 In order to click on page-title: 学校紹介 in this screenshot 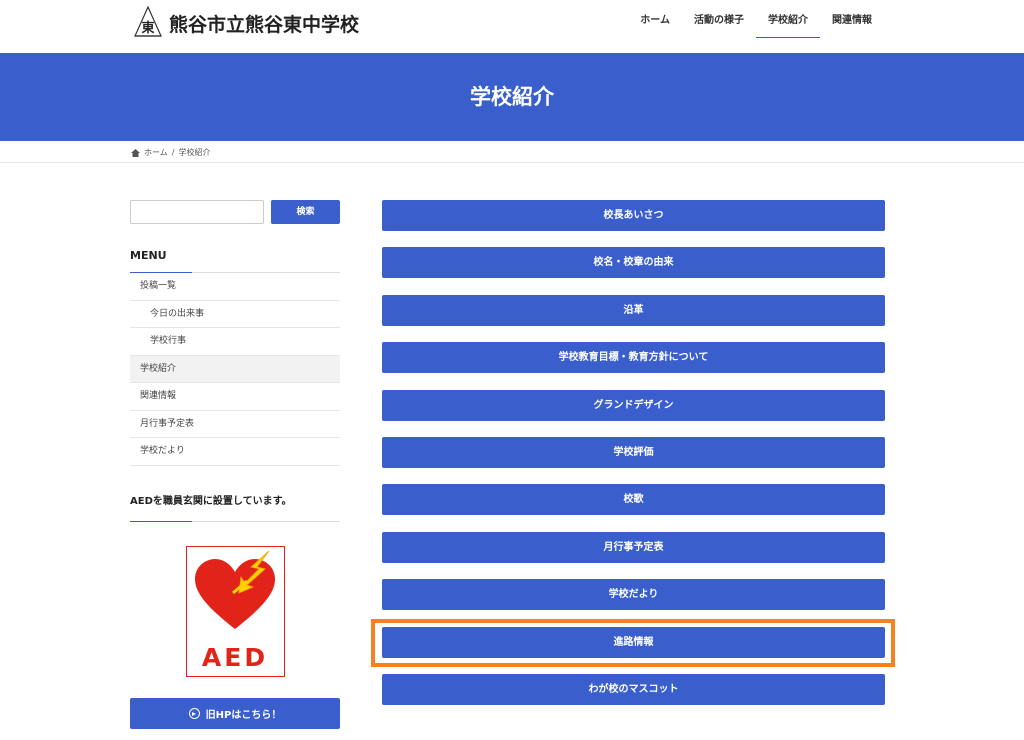, I will do `click(512, 97)`.